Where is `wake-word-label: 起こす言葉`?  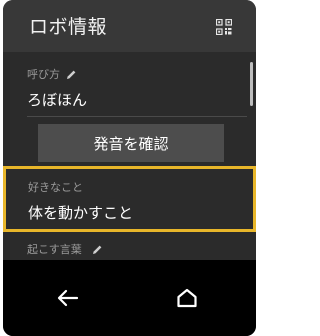
wake-word-label: 起こす言葉 is located at coordinates (54, 249).